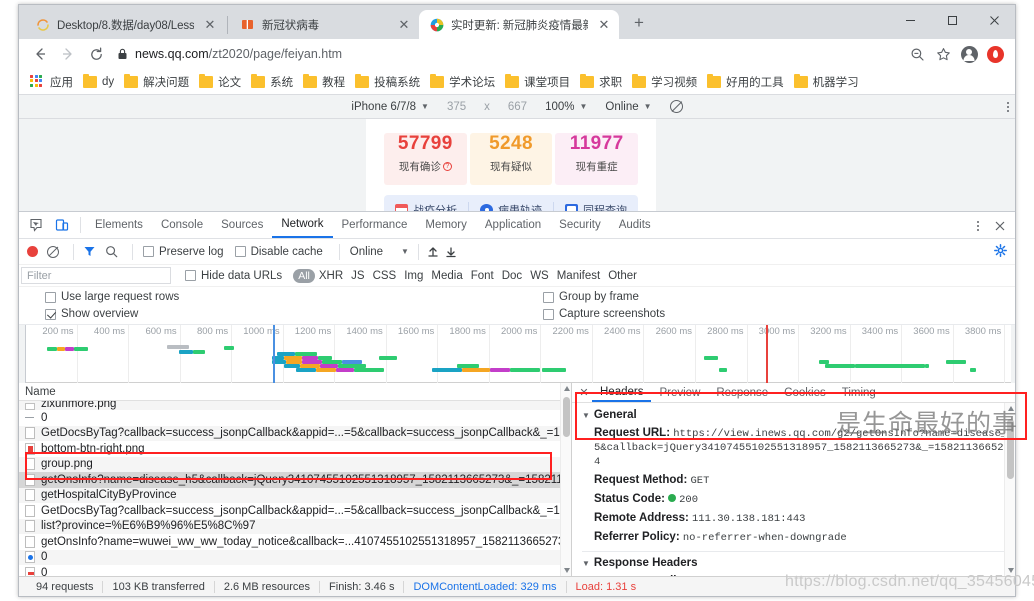 The image size is (1034, 601). I want to click on tab-performance: Performance, so click(375, 225).